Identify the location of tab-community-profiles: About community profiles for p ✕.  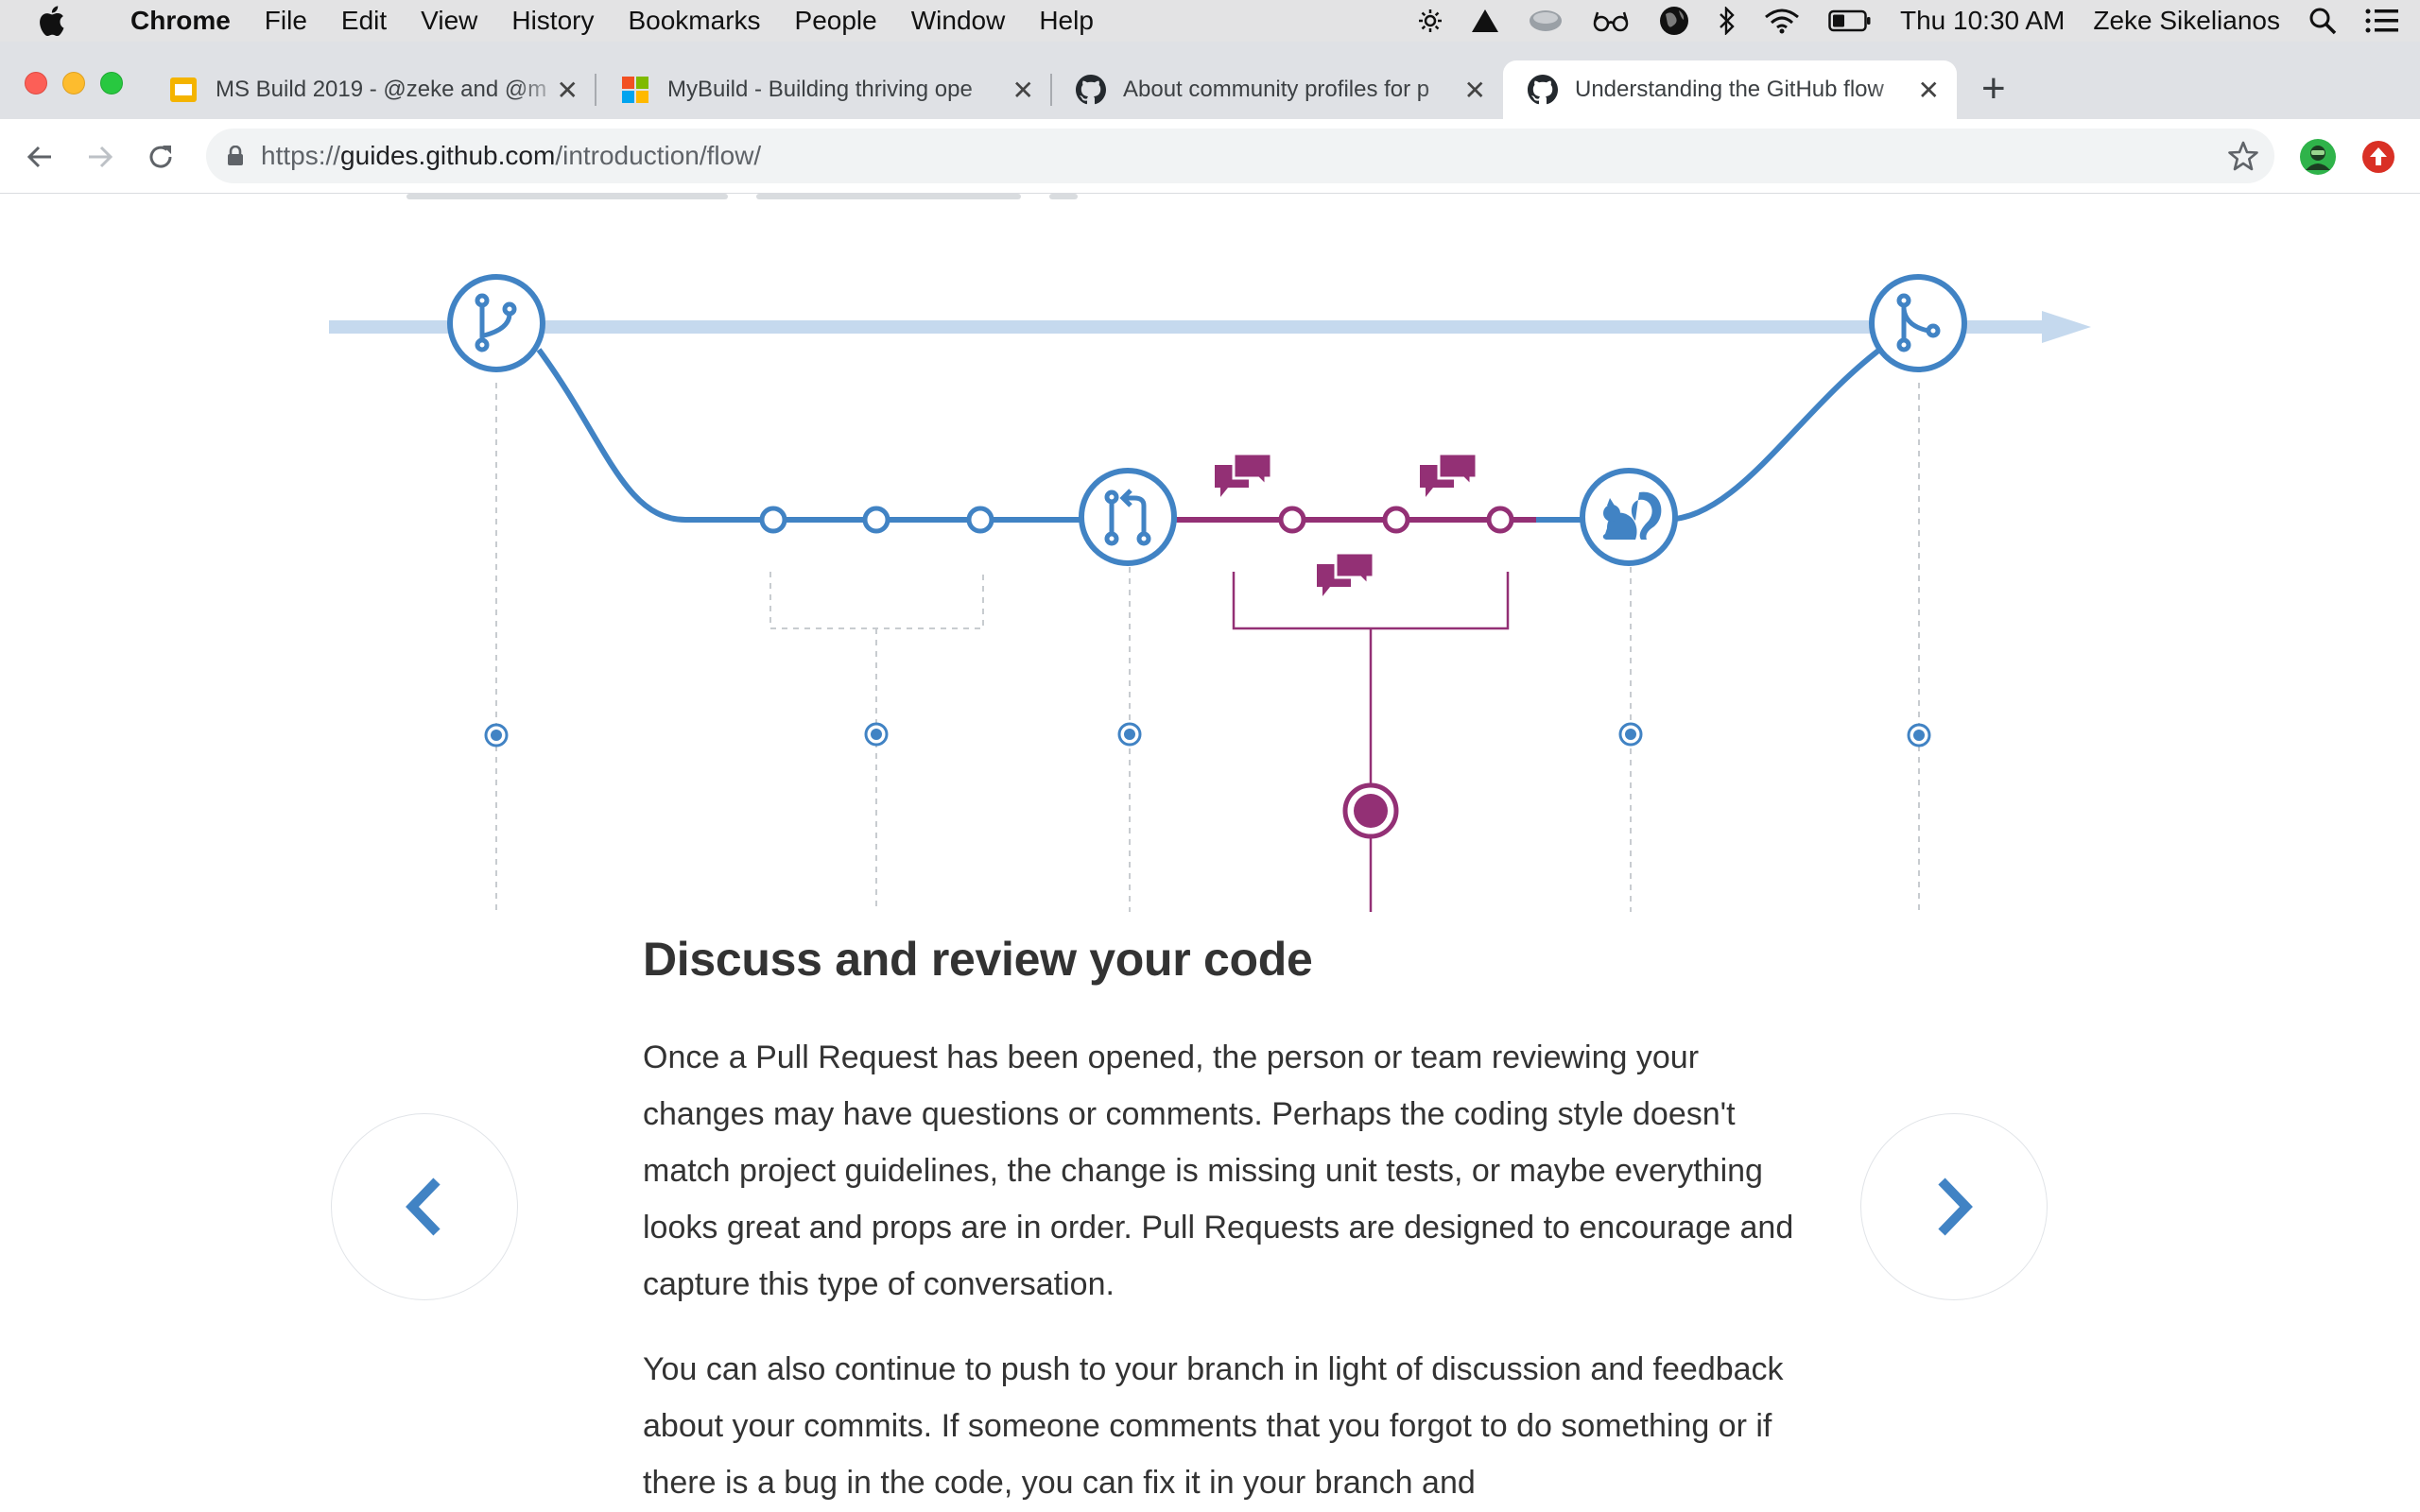
(1277, 89).